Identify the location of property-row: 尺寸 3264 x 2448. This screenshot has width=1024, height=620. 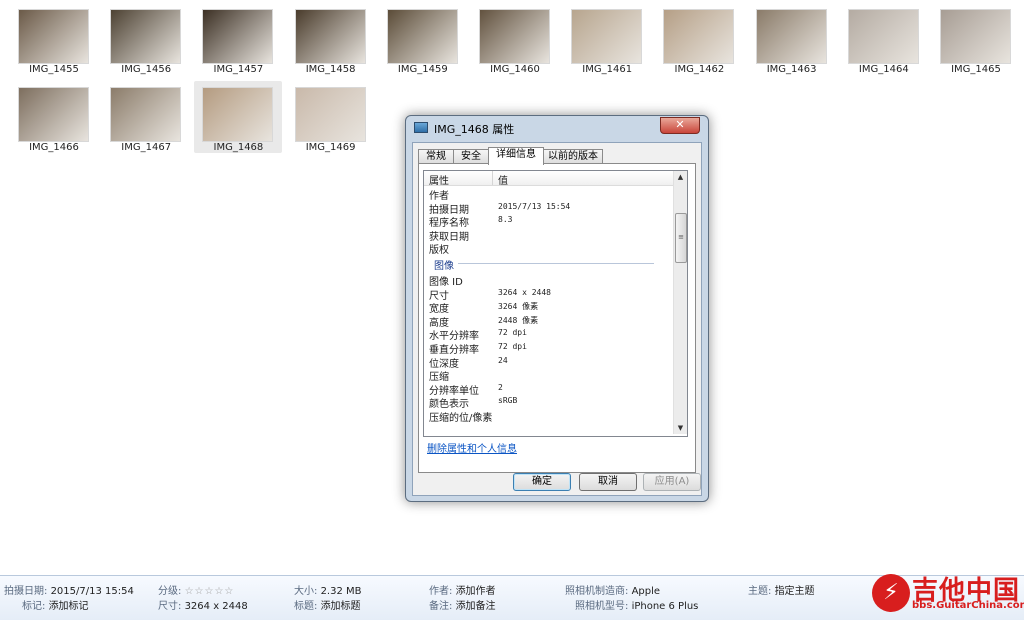
(549, 294).